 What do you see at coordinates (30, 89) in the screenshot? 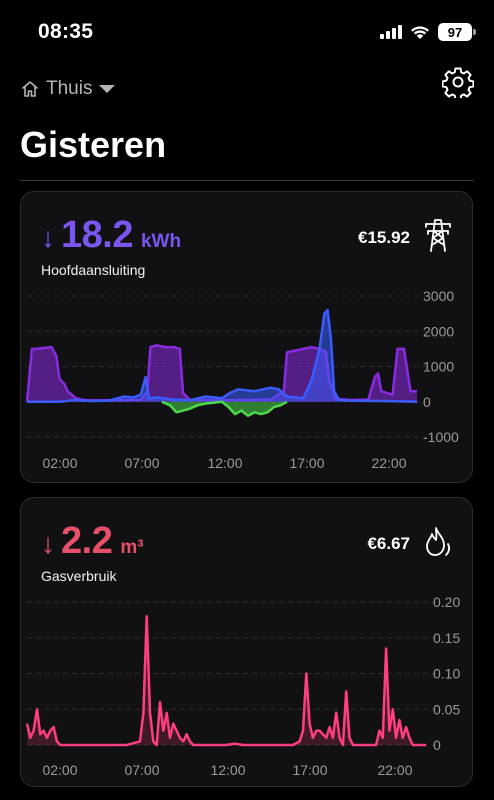
I see `house-icon` at bounding box center [30, 89].